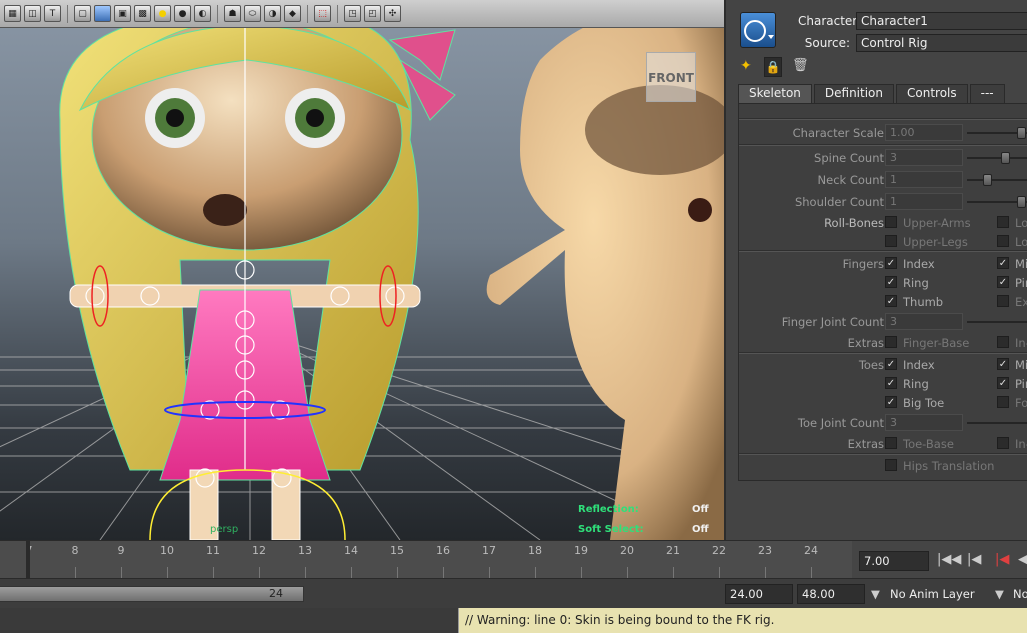  What do you see at coordinates (1003, 241) in the screenshot?
I see `lower-legs-checkbox` at bounding box center [1003, 241].